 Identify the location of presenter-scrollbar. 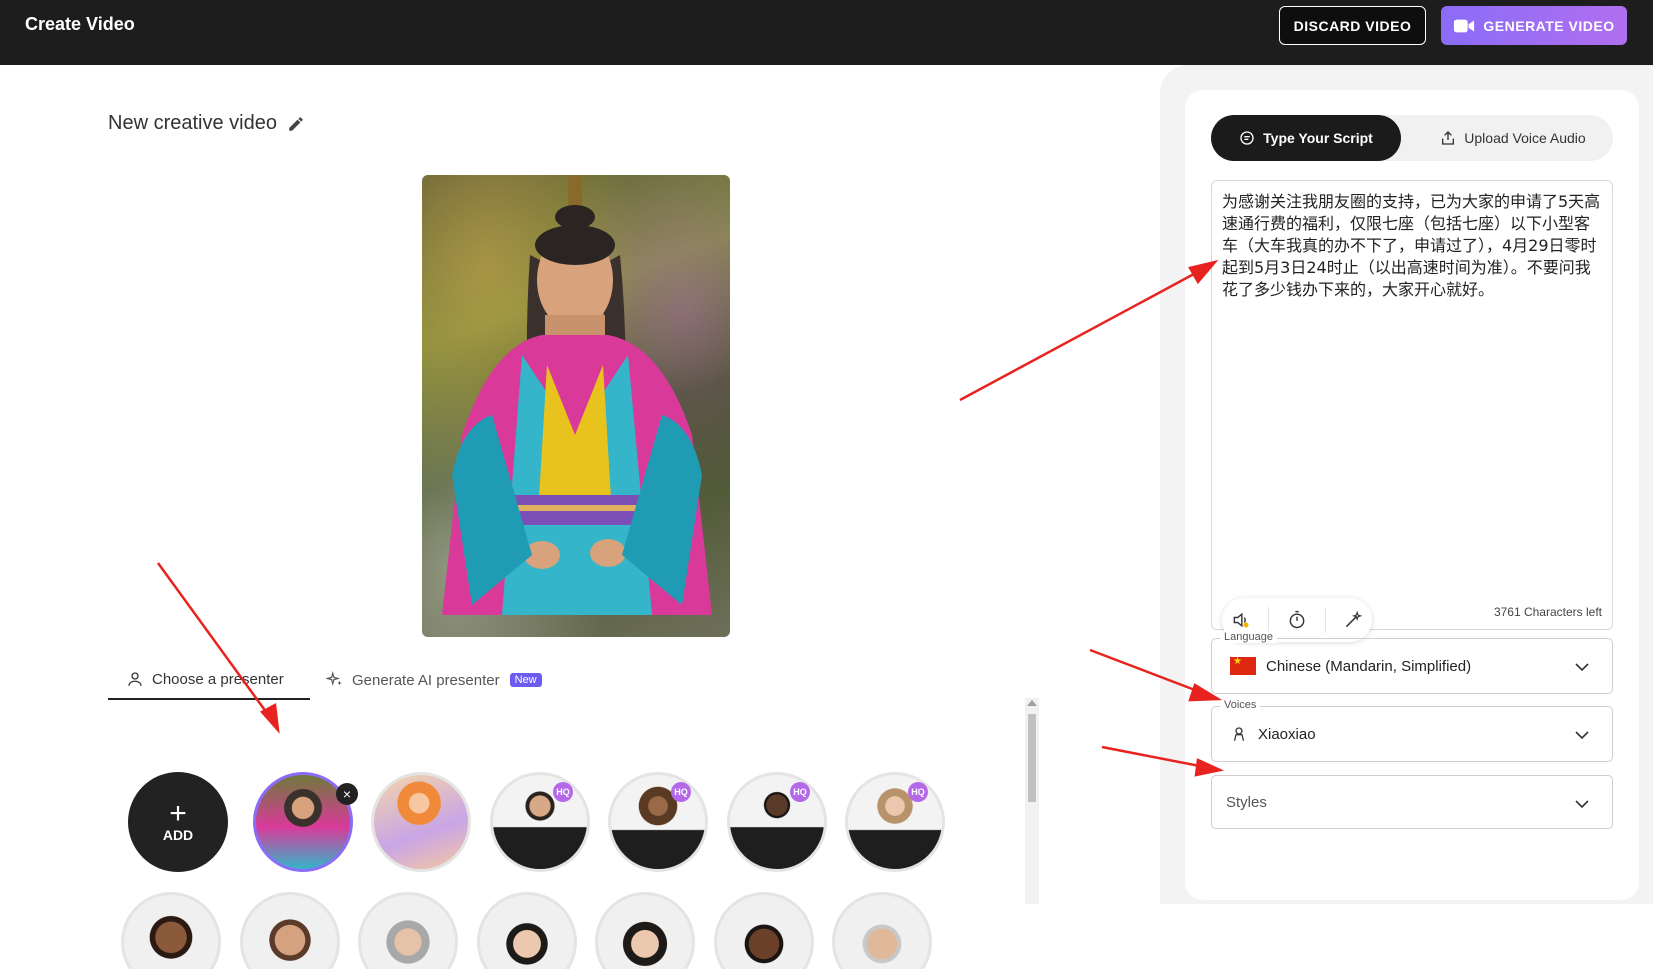
(1032, 801).